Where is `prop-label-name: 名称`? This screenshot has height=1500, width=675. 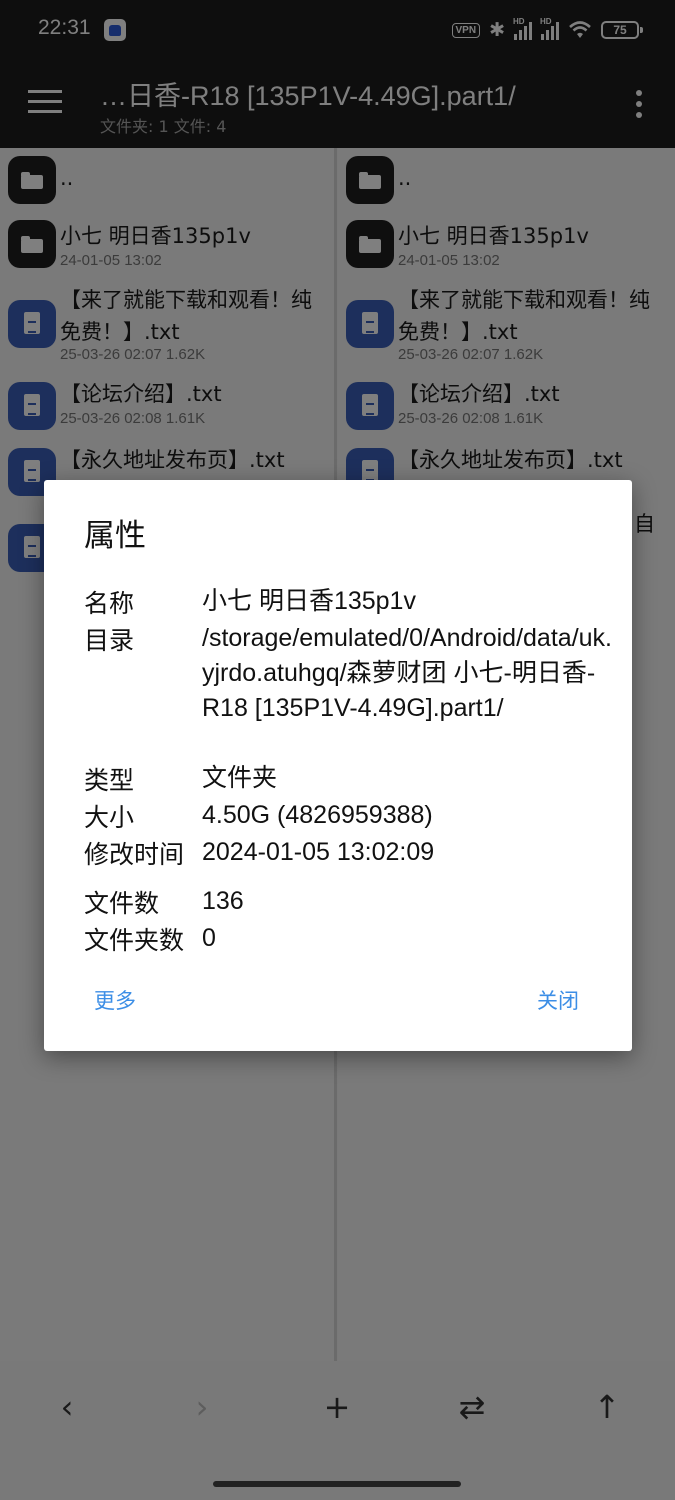
prop-label-name: 名称 is located at coordinates (109, 603).